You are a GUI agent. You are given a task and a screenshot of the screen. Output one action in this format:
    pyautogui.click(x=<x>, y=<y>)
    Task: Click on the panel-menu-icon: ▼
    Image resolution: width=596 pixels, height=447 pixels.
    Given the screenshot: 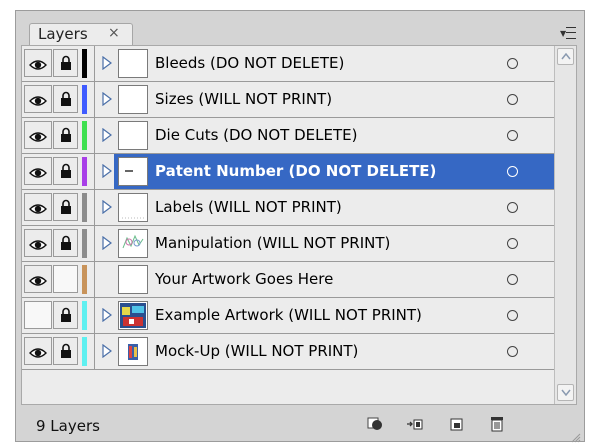 What is the action you would take?
    pyautogui.click(x=568, y=33)
    